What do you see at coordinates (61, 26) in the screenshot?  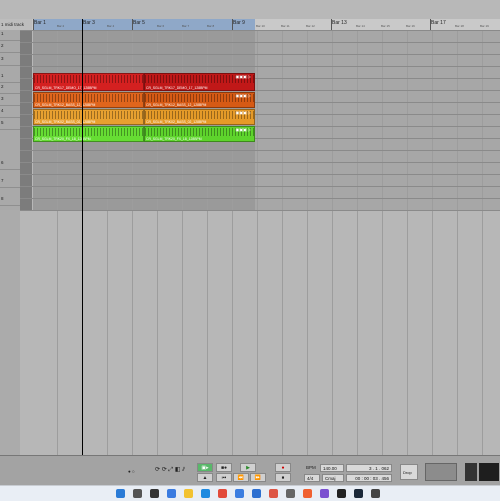 I see `ruler-beat-label: Bar 2` at bounding box center [61, 26].